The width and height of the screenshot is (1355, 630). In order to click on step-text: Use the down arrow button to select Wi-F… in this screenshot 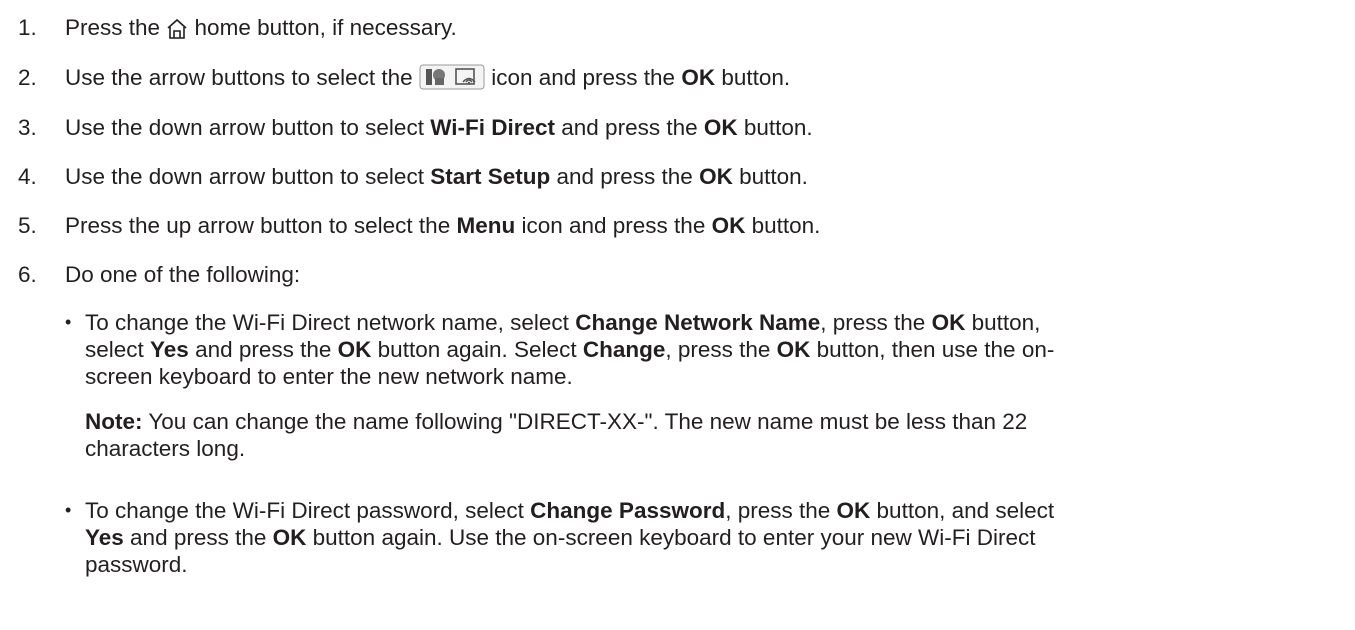, I will do `click(439, 127)`.